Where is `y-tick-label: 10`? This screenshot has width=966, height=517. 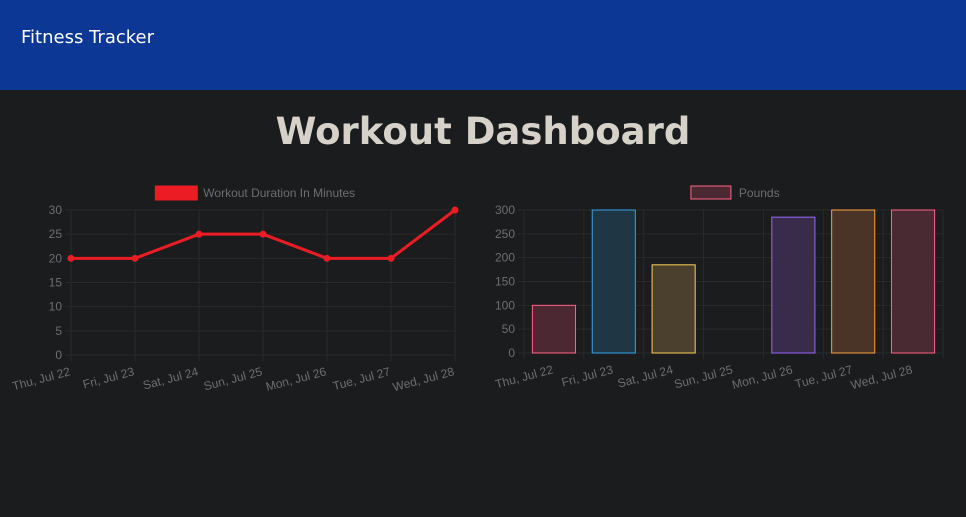
y-tick-label: 10 is located at coordinates (56, 307).